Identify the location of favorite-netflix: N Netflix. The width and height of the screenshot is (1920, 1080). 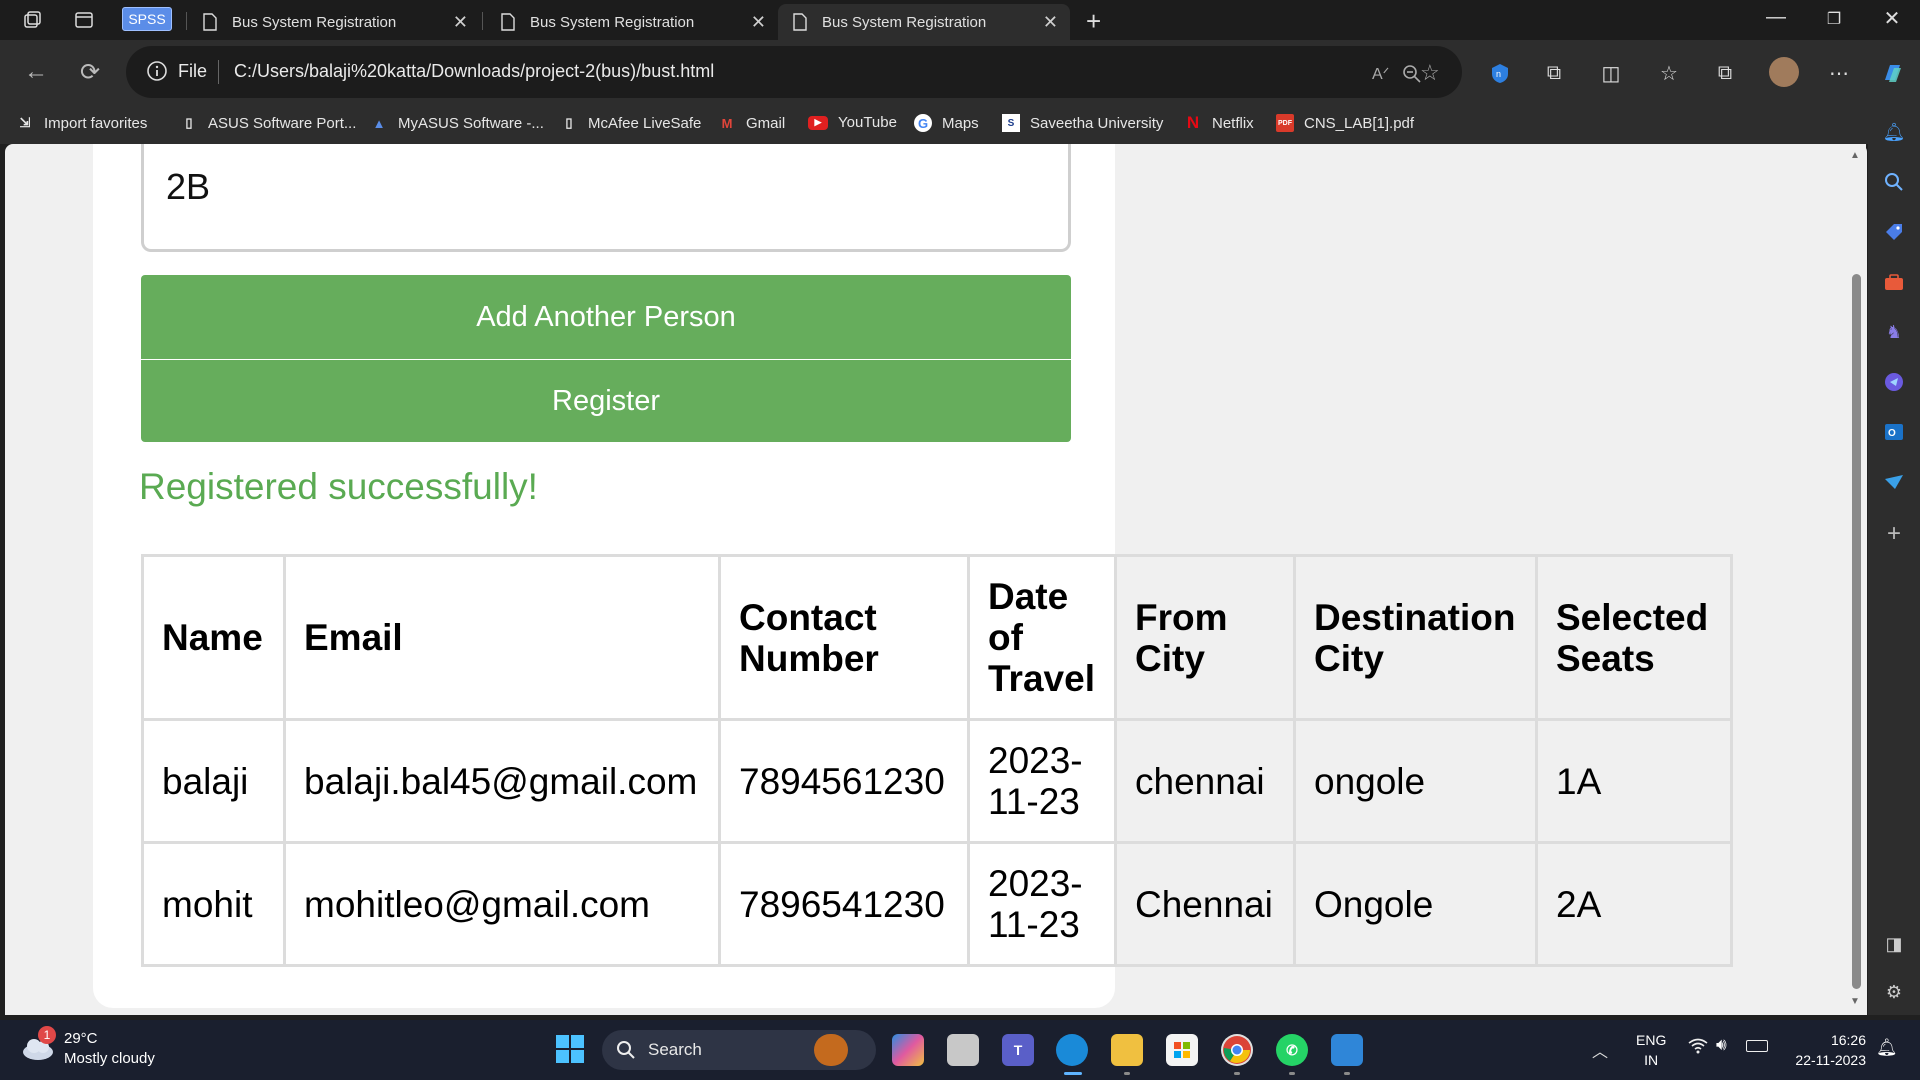
(1219, 122).